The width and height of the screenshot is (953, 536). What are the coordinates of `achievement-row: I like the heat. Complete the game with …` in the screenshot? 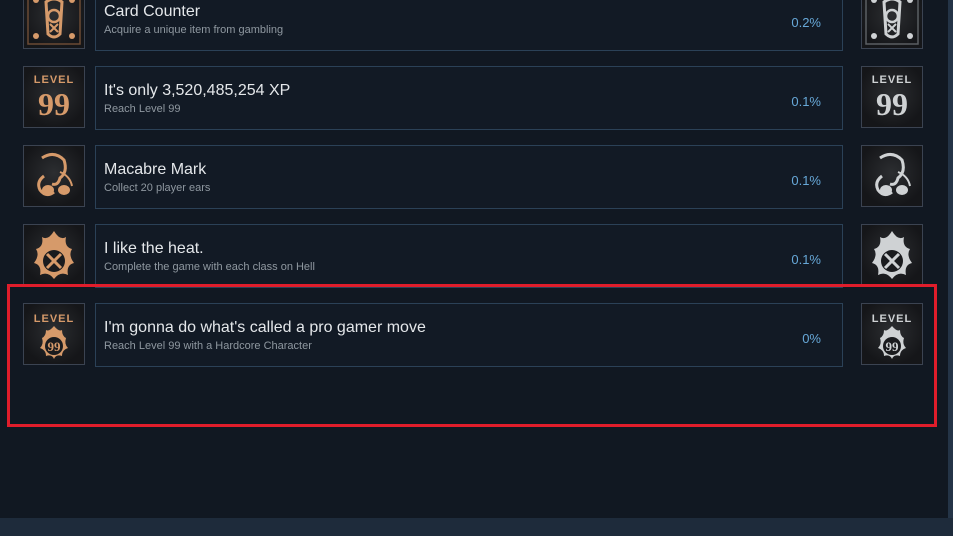 It's located at (474, 256).